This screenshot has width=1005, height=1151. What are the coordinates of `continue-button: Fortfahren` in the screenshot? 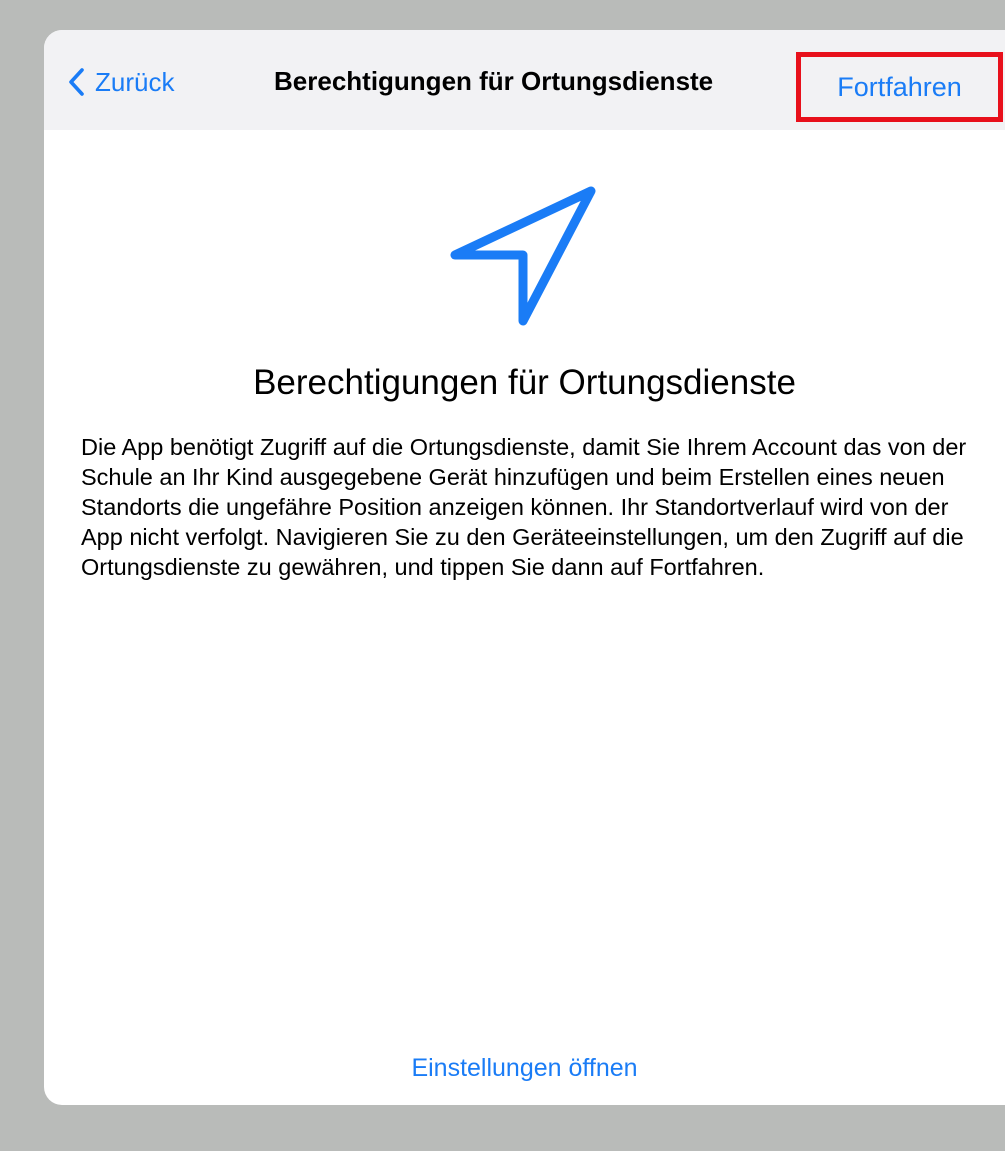 It's located at (899, 87).